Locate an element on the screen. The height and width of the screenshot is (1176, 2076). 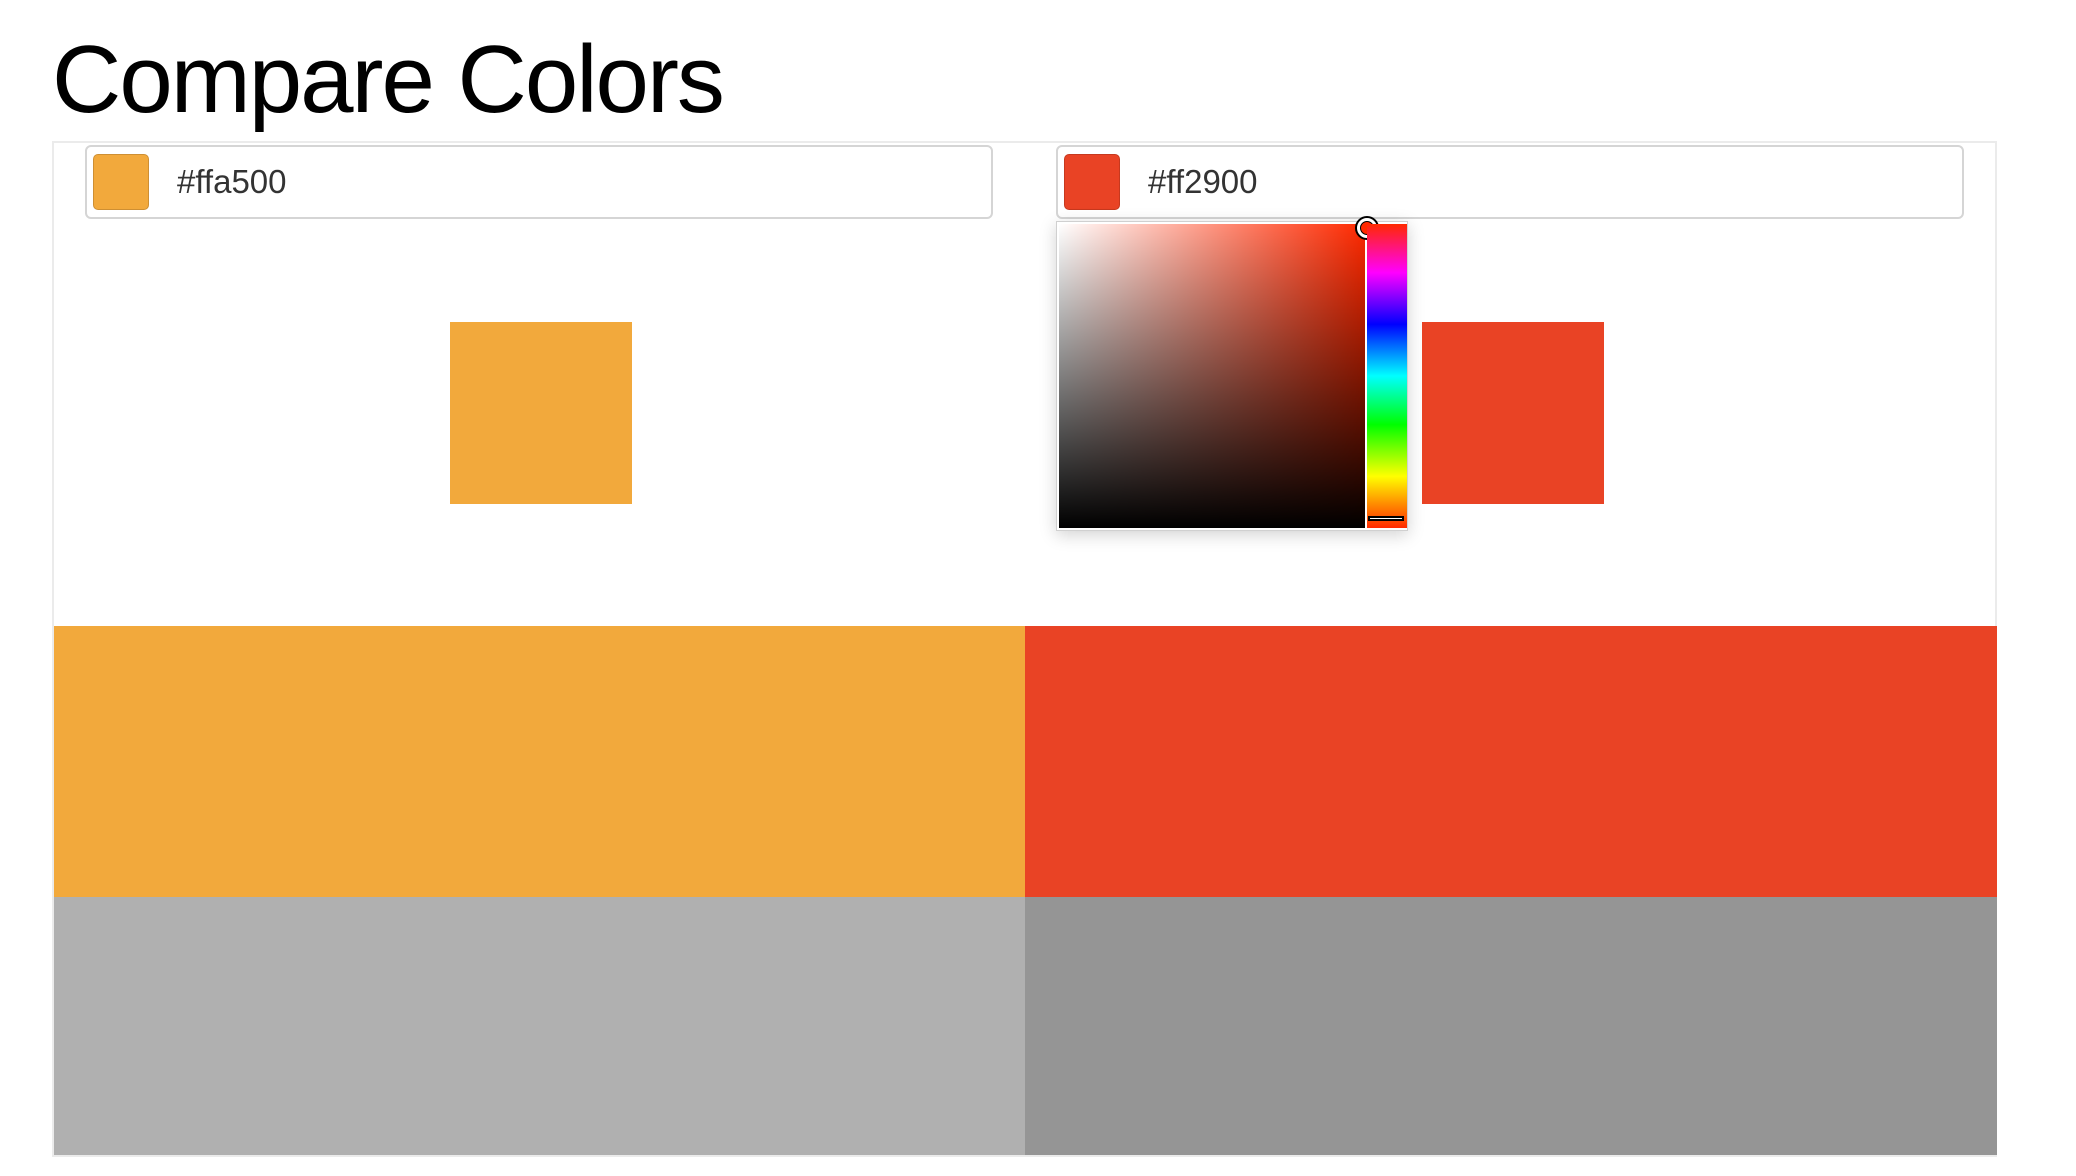
right-color-preview-square is located at coordinates (1513, 413).